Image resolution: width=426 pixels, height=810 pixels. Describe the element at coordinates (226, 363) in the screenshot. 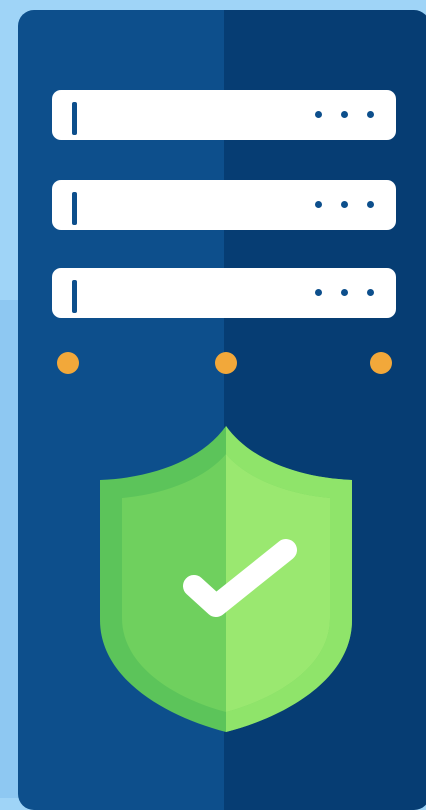

I see `status-led-center` at that location.